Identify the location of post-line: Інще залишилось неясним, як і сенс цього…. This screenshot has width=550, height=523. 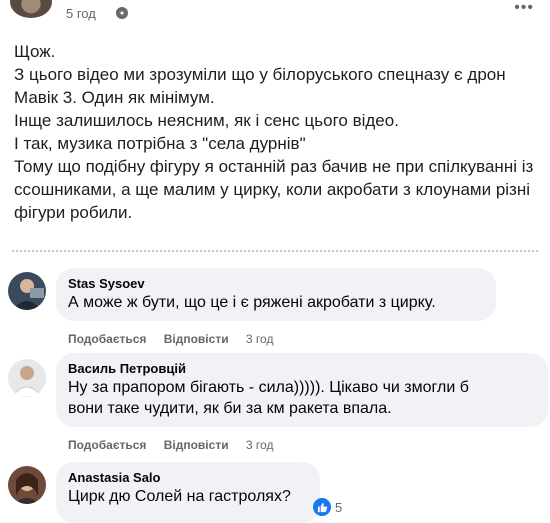
(206, 120).